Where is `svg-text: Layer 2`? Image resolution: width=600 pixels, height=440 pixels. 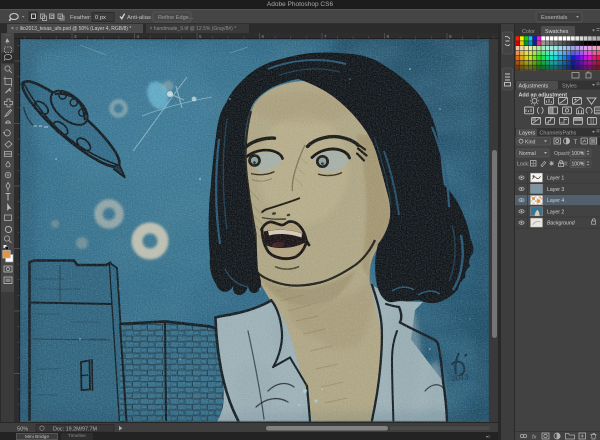 svg-text: Layer 2 is located at coordinates (555, 212).